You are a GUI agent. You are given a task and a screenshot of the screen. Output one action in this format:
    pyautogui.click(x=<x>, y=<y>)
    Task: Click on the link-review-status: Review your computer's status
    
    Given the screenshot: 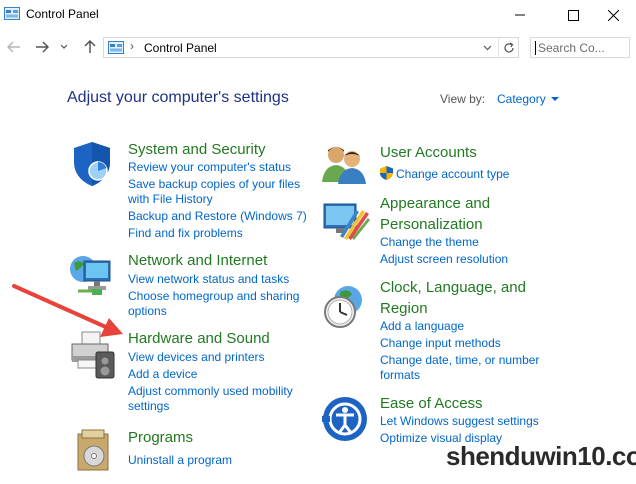 What is the action you would take?
    pyautogui.click(x=209, y=167)
    